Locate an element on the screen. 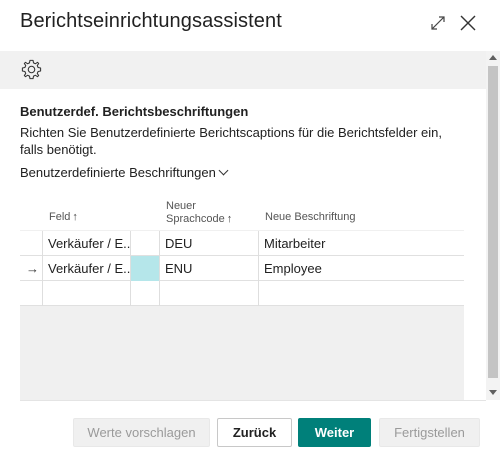  cell-caption: Employee is located at coordinates (361, 268).